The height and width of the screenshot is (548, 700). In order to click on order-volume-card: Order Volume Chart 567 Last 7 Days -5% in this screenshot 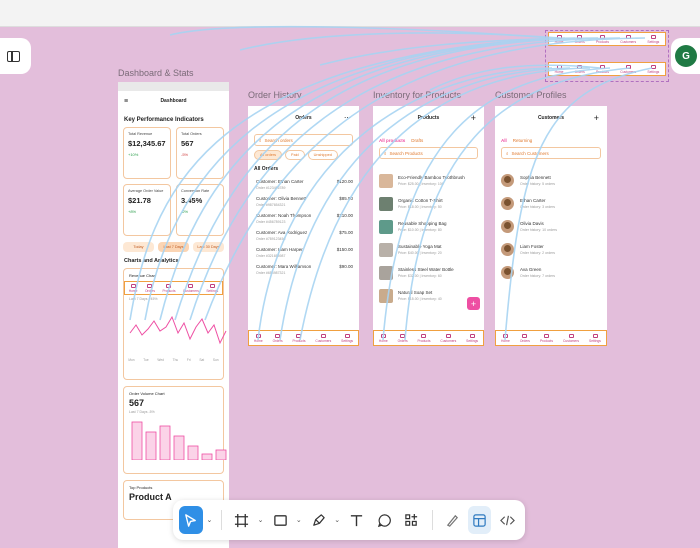, I will do `click(175, 430)`.